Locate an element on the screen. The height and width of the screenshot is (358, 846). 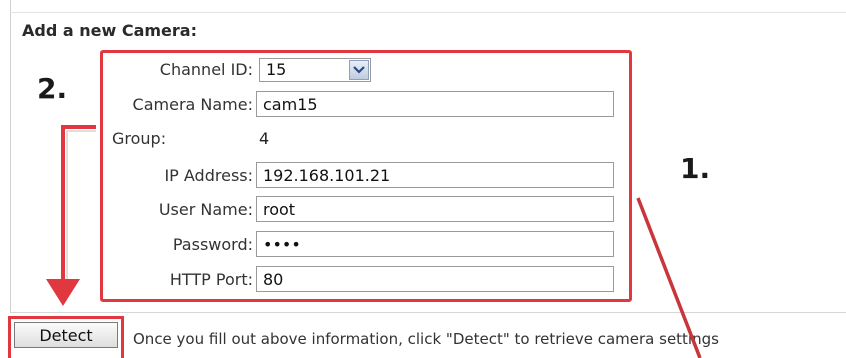
step-2-arrow-line is located at coordinates (78, 203).